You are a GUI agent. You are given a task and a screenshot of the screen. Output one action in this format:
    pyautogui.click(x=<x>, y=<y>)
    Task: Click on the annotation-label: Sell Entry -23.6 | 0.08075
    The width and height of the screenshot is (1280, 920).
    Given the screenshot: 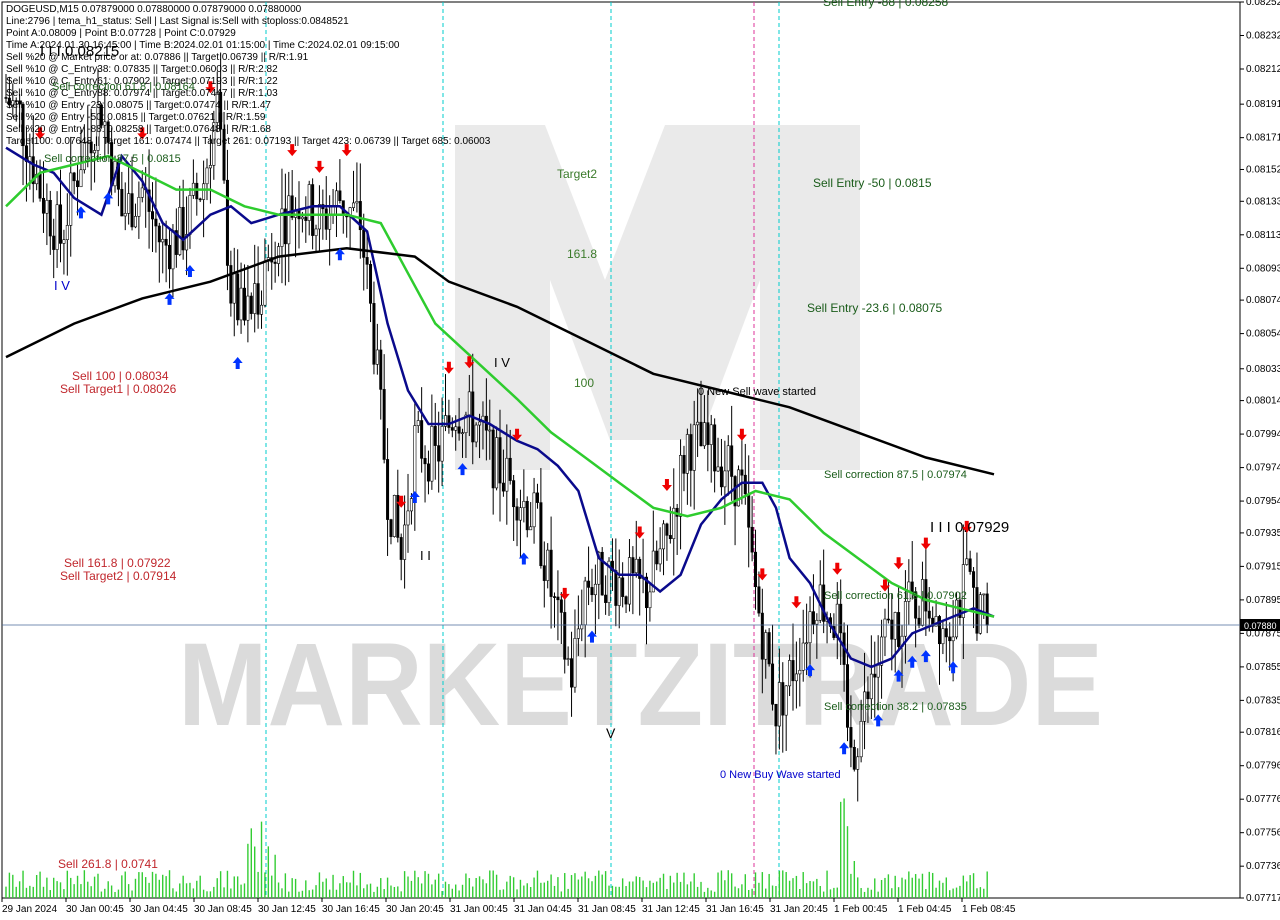 What is the action you would take?
    pyautogui.click(x=875, y=308)
    